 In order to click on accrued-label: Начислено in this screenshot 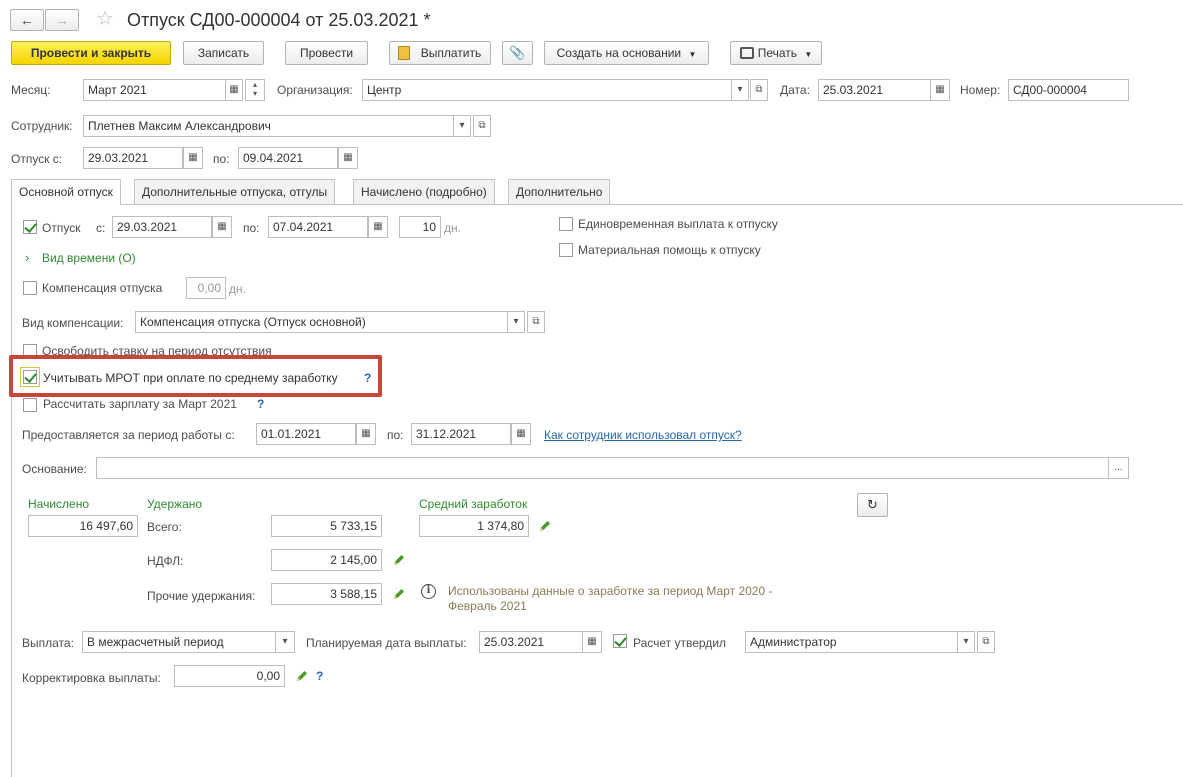, I will do `click(59, 504)`.